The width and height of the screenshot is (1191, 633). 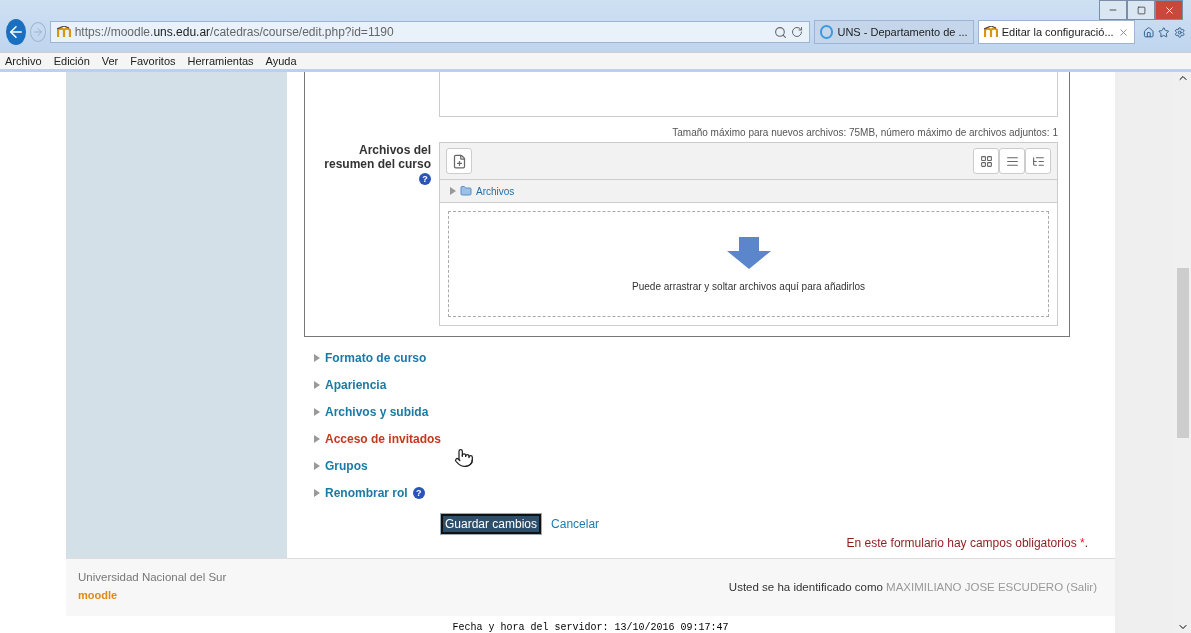 What do you see at coordinates (366, 493) in the screenshot?
I see `section-link: Renombrar rol` at bounding box center [366, 493].